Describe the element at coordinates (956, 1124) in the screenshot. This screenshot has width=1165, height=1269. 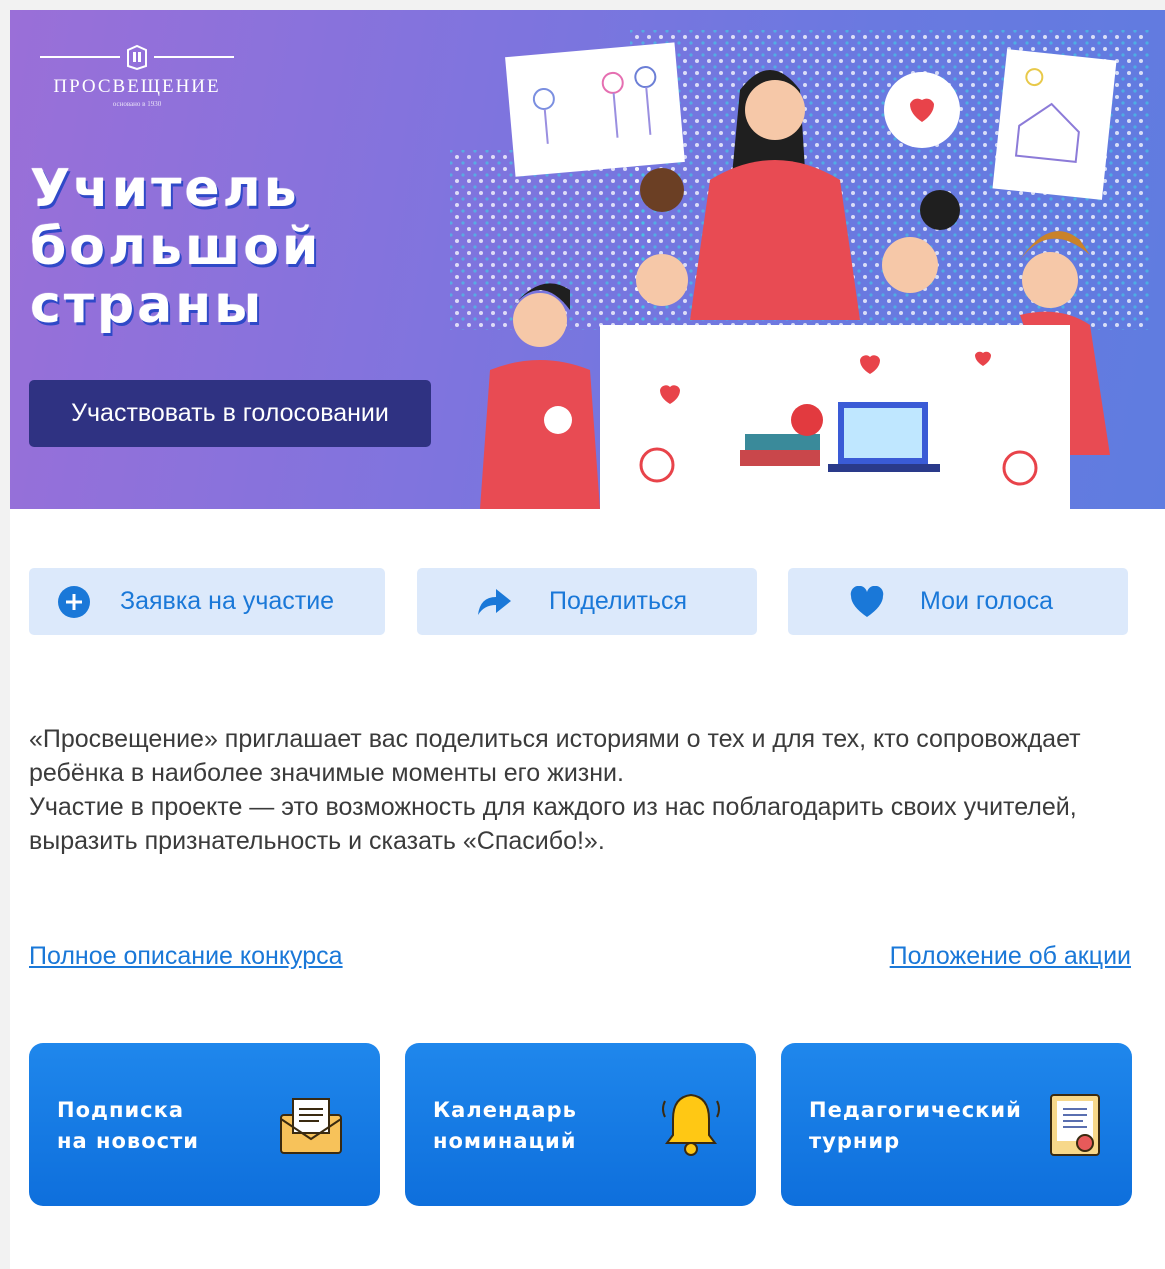
I see `card-pedagogical-tournament: Педагогический турнир` at that location.